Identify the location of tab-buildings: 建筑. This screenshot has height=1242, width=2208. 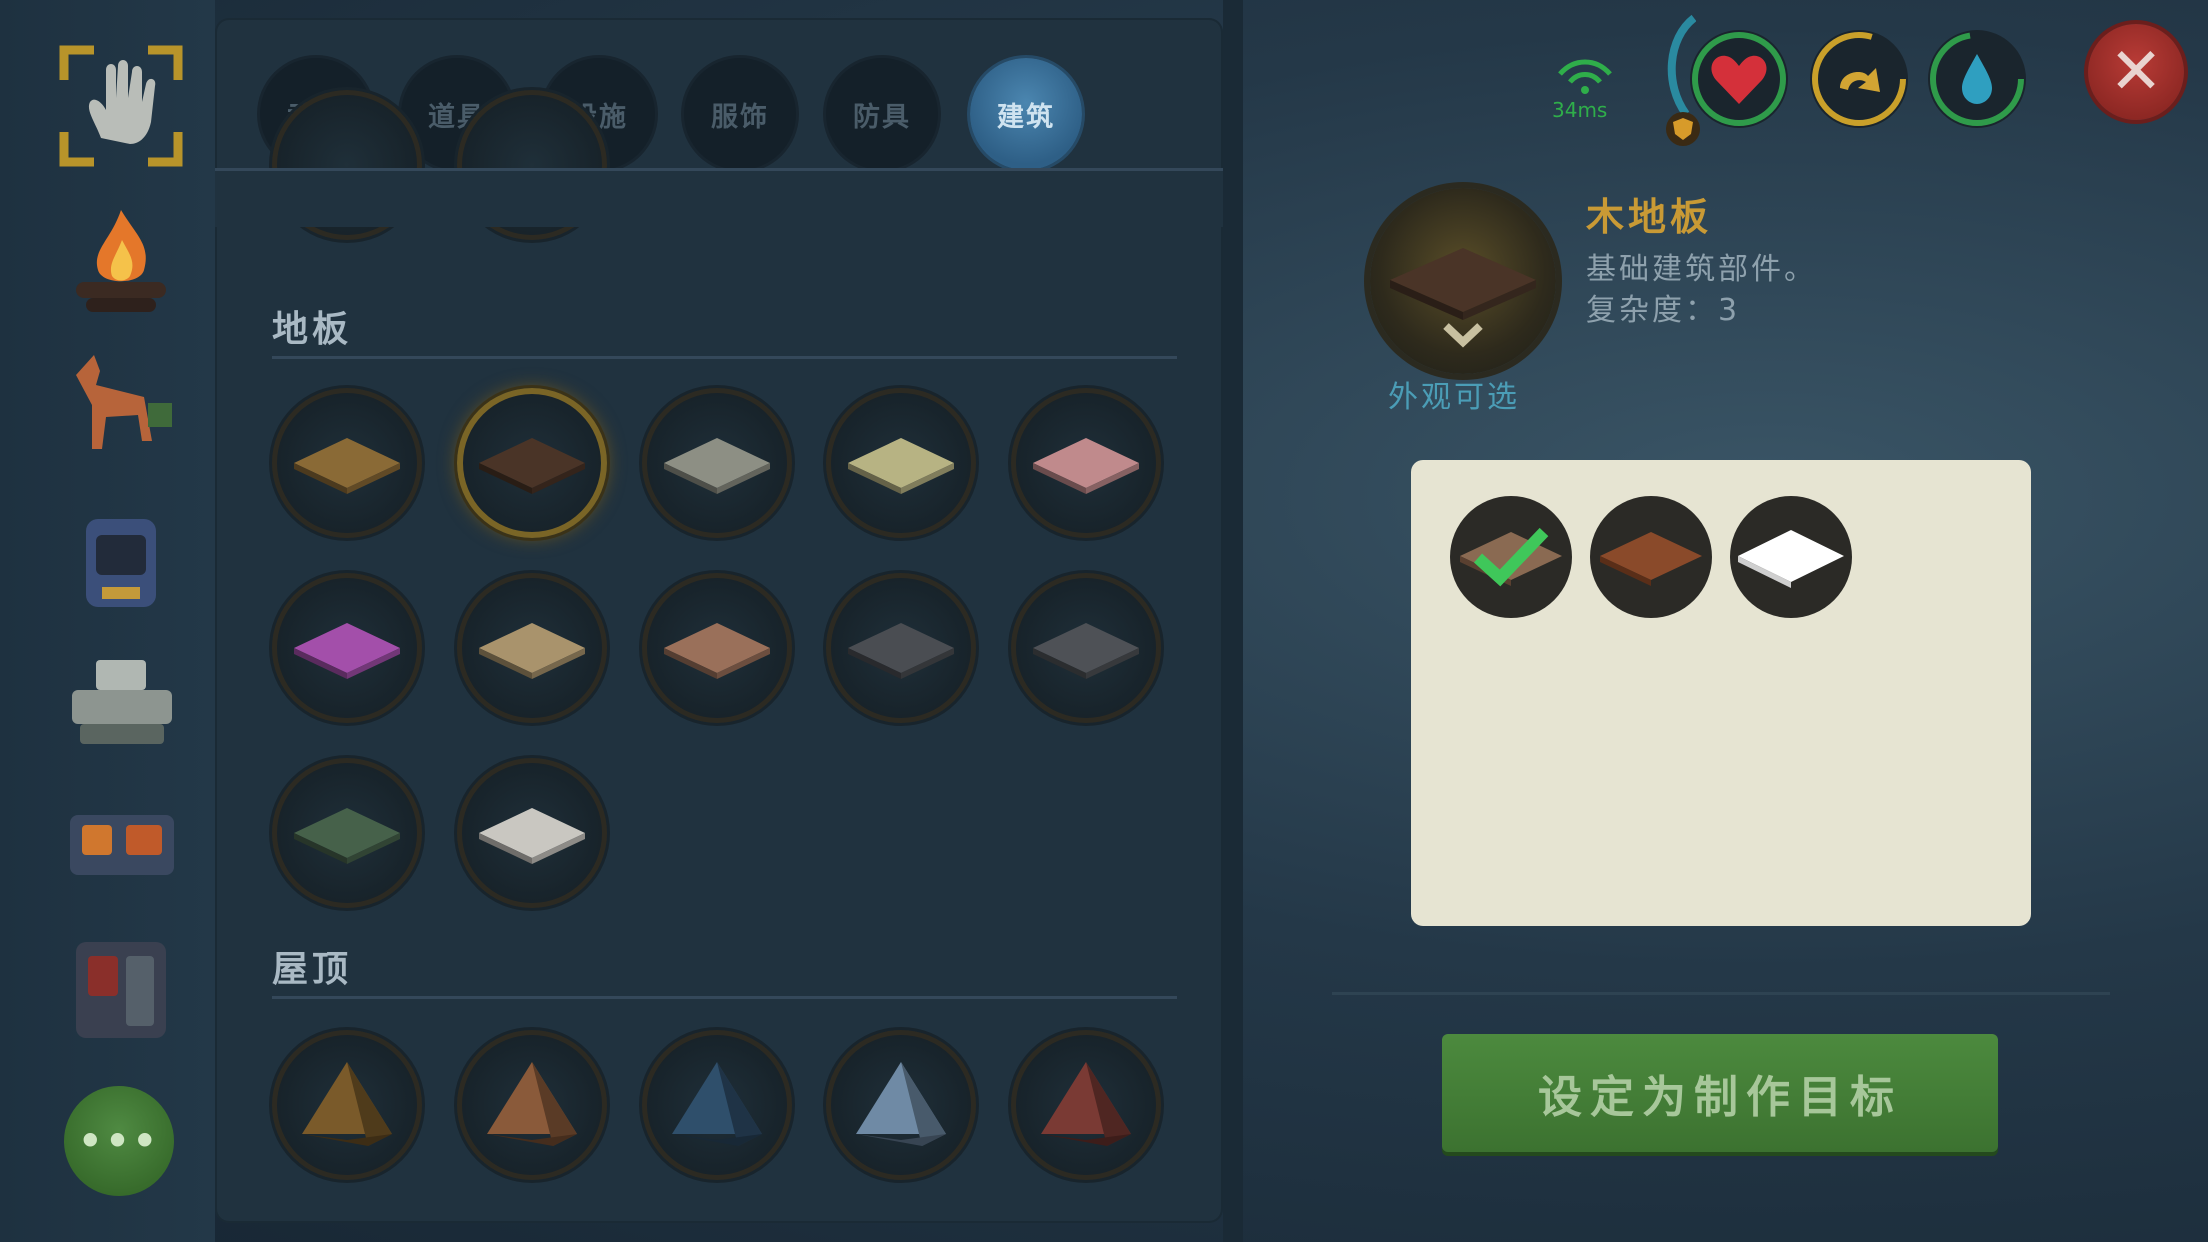
(1026, 114).